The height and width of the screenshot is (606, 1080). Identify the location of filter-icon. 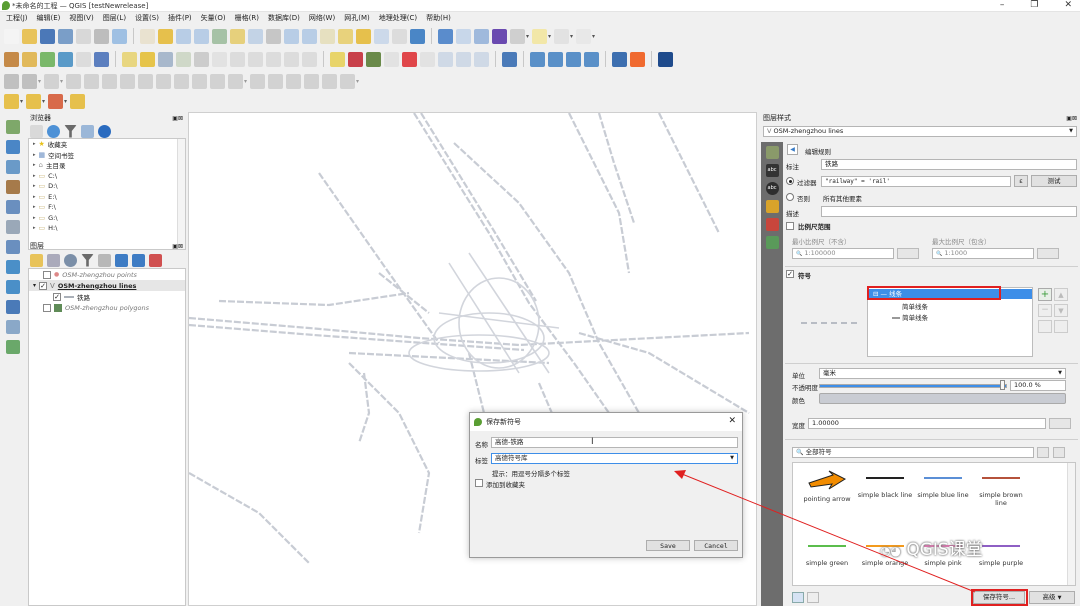
(70, 131).